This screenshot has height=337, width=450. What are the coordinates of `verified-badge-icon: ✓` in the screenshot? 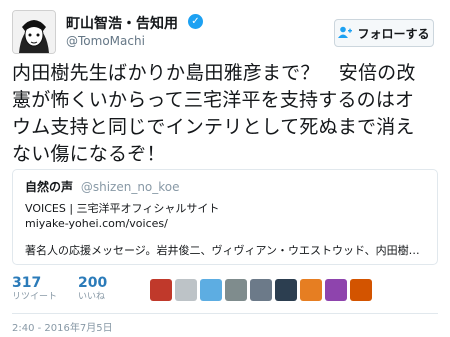 It's located at (195, 21).